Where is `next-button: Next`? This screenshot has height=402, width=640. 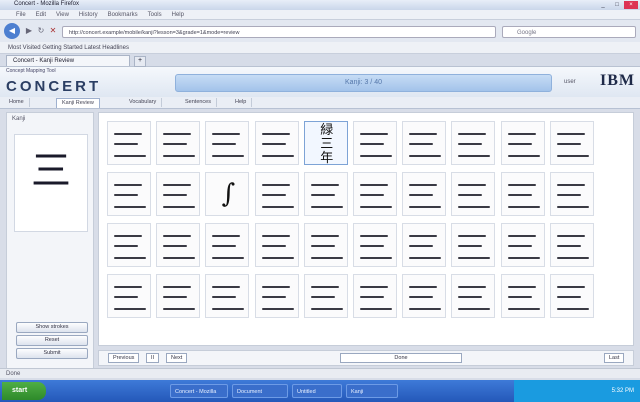
next-button: Next is located at coordinates (177, 358).